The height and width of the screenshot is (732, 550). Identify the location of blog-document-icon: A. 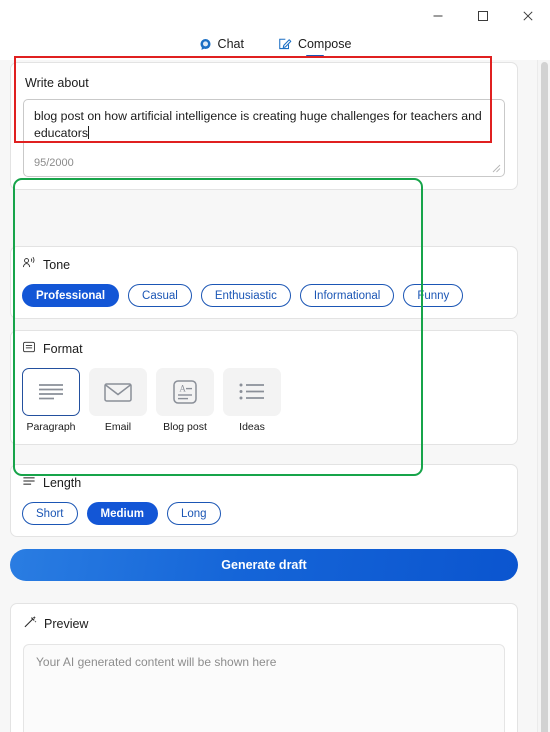
(185, 392).